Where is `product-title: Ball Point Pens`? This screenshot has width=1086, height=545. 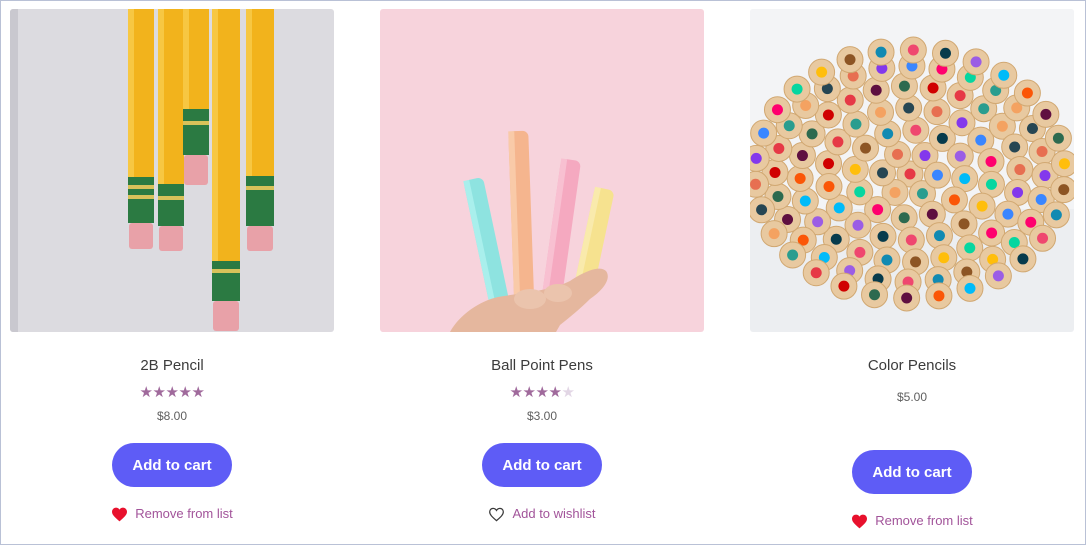
product-title: Ball Point Pens is located at coordinates (542, 366).